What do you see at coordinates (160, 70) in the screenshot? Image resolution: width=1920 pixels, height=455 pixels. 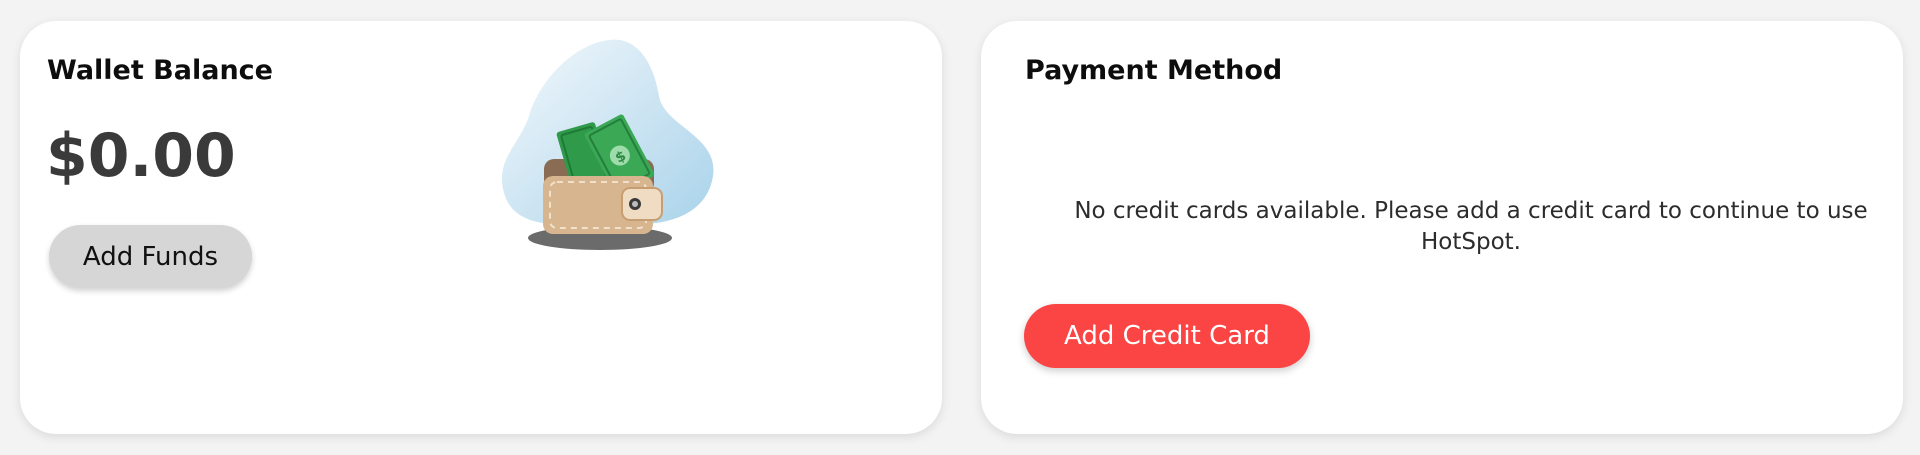 I see `wallet-balance-title: Wallet Balance` at bounding box center [160, 70].